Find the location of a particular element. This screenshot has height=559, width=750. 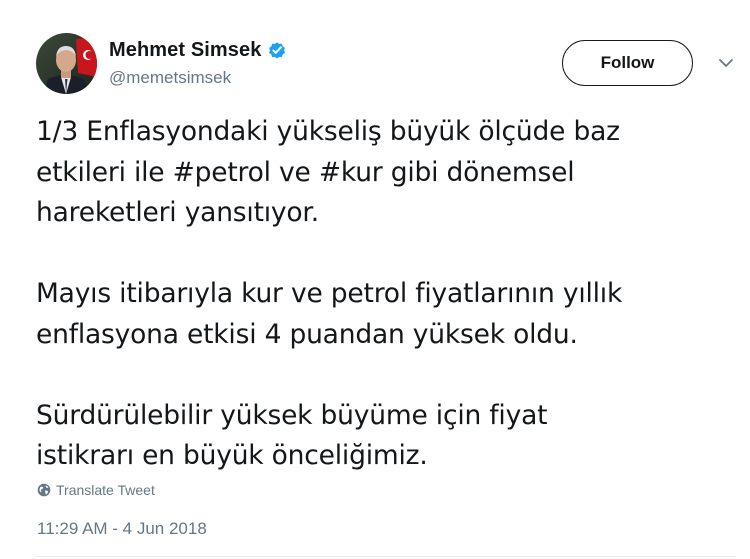

chevron-down-icon is located at coordinates (726, 63).